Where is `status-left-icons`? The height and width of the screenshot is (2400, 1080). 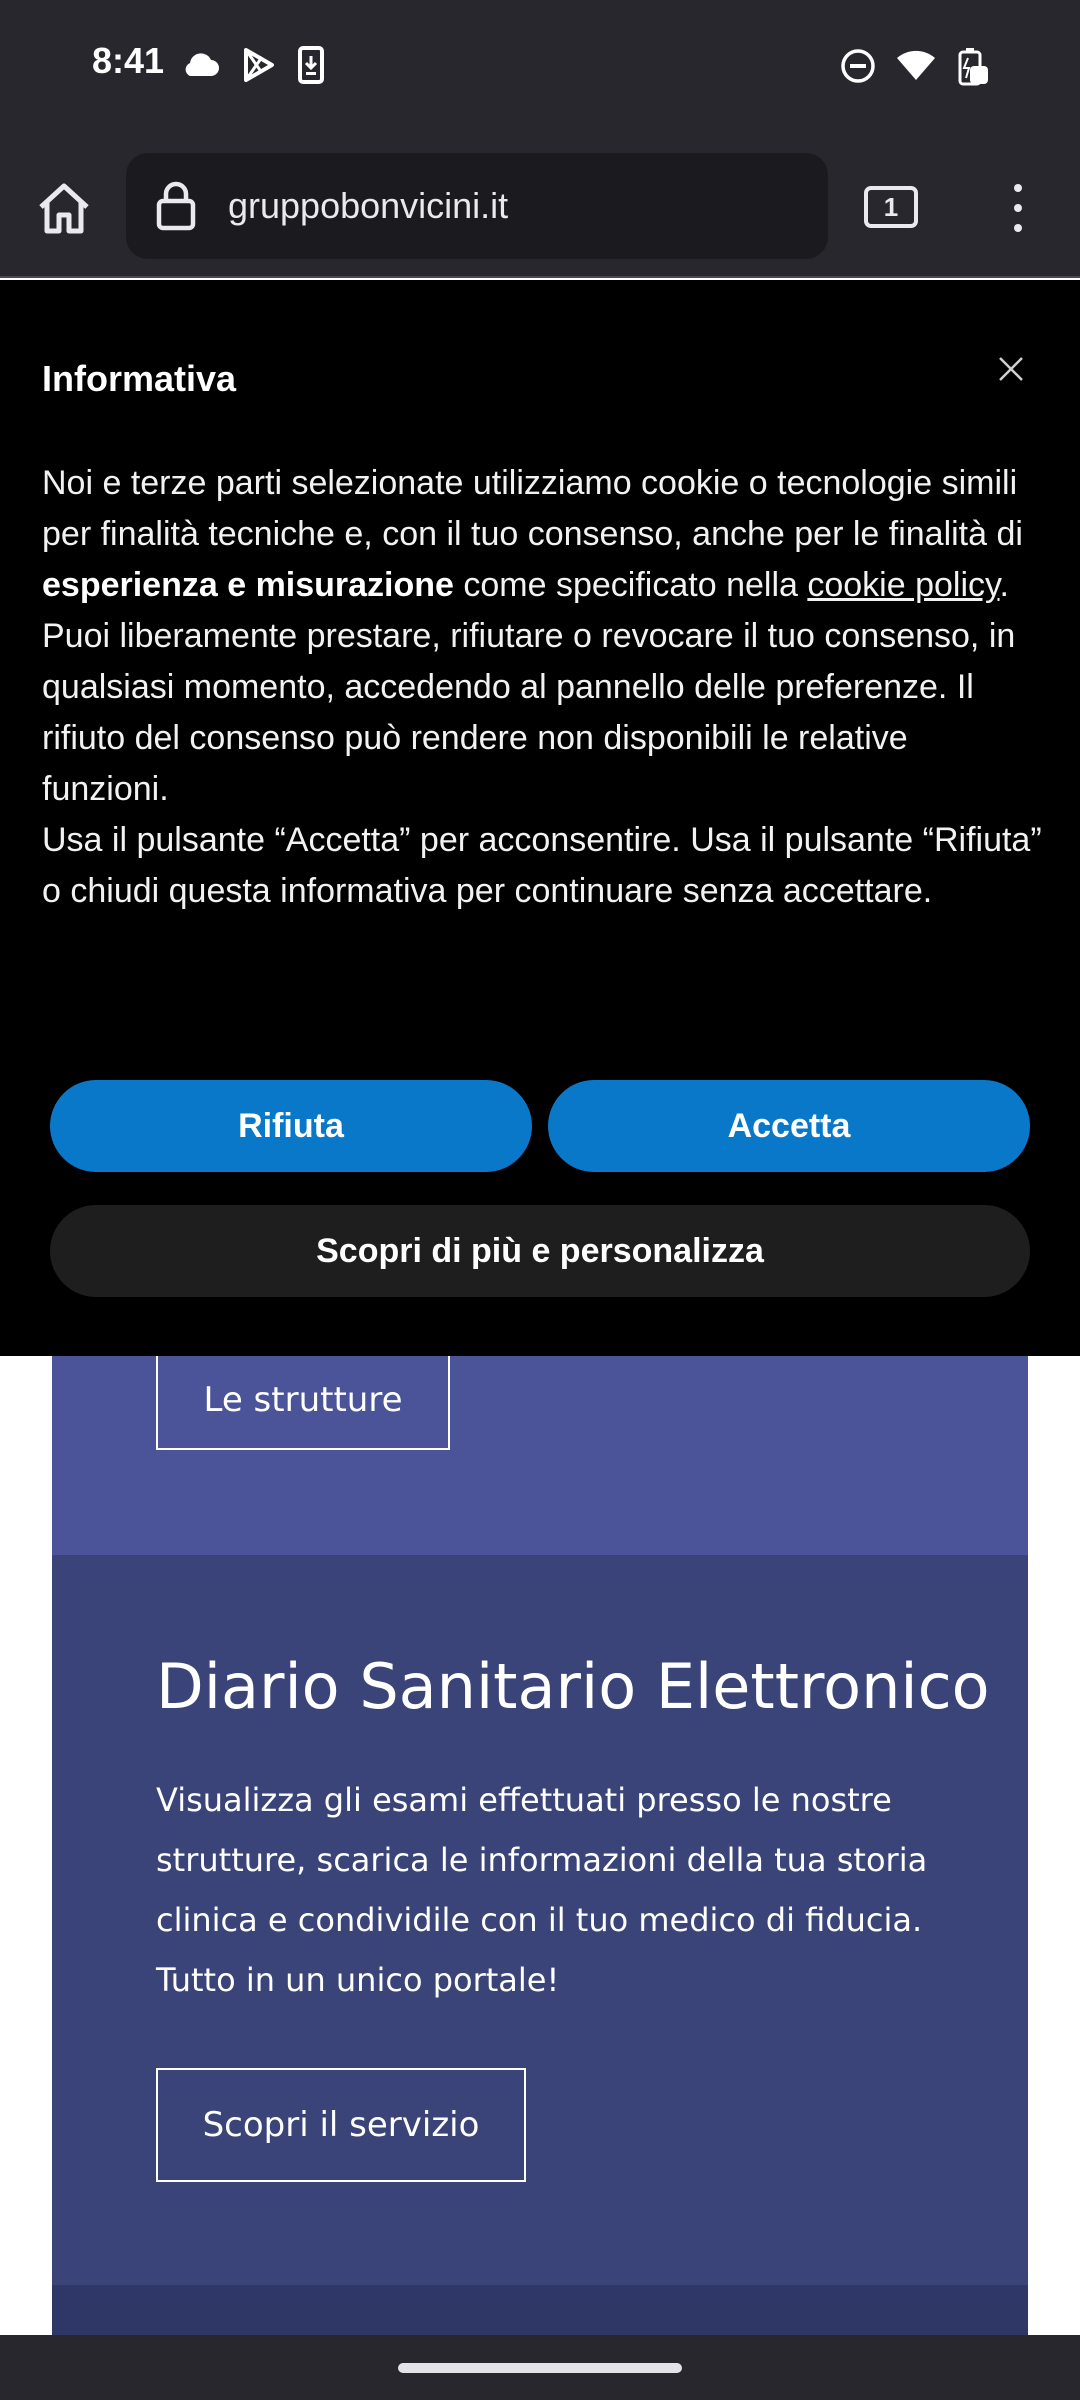 status-left-icons is located at coordinates (252, 67).